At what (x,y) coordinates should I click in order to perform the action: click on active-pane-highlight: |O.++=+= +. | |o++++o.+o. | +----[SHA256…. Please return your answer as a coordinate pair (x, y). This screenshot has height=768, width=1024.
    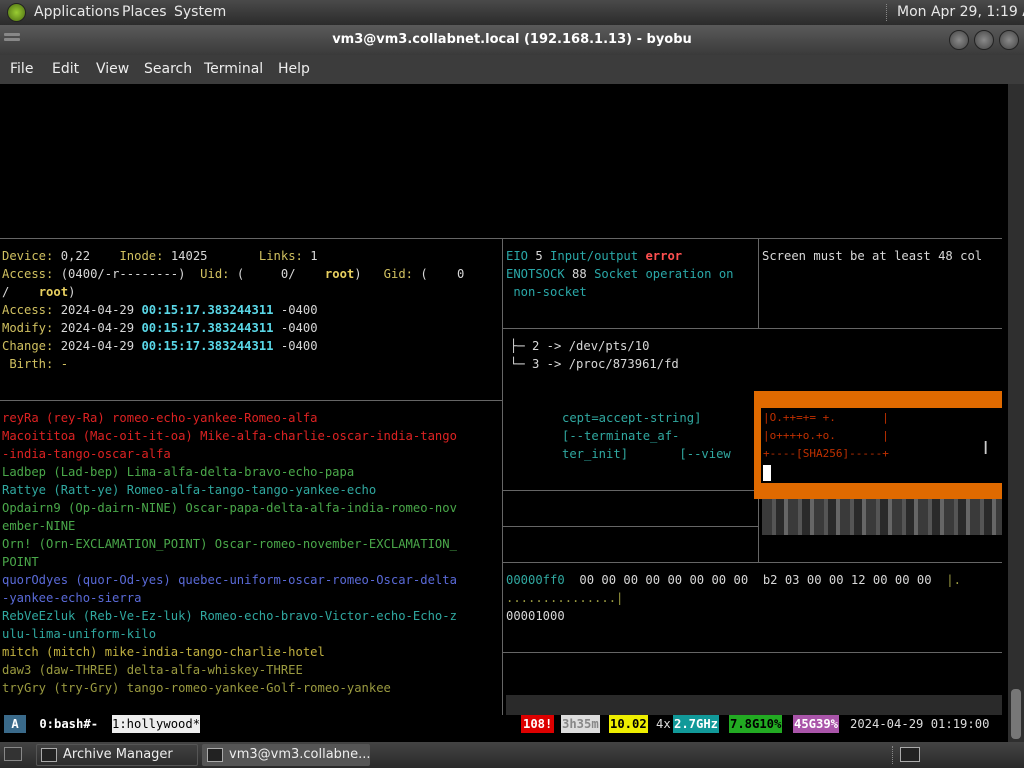
    Looking at the image, I should click on (878, 445).